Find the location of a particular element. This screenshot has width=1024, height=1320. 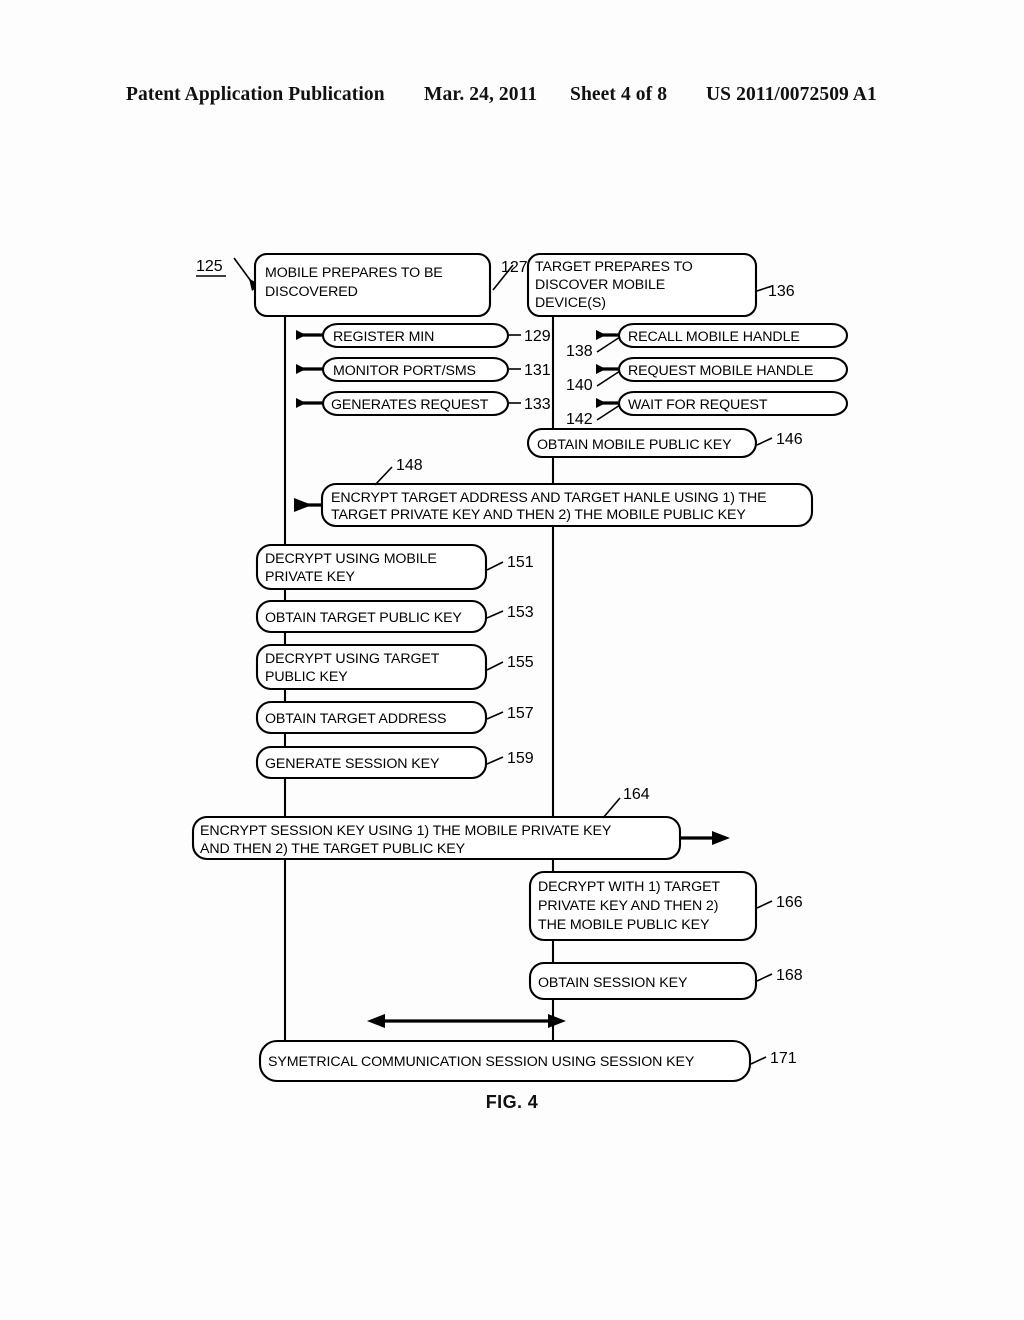

mobile-step-131: MONITOR PORT/SMS 131 is located at coordinates (423, 369).